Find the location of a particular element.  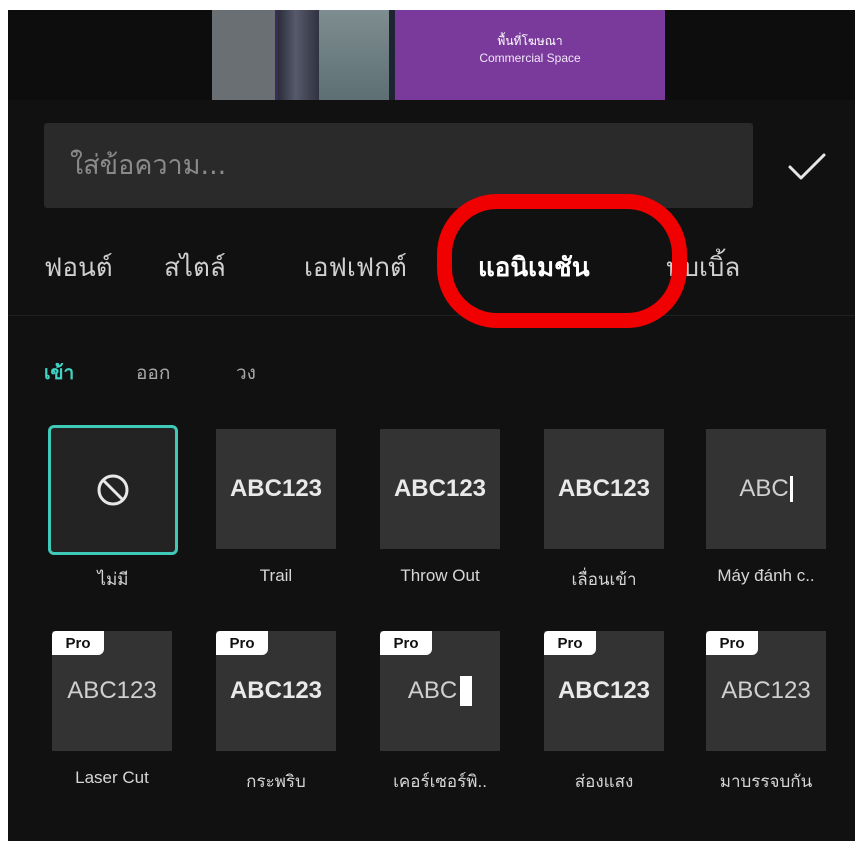

animation-tile-converge: Pro ABC123 is located at coordinates (766, 691).